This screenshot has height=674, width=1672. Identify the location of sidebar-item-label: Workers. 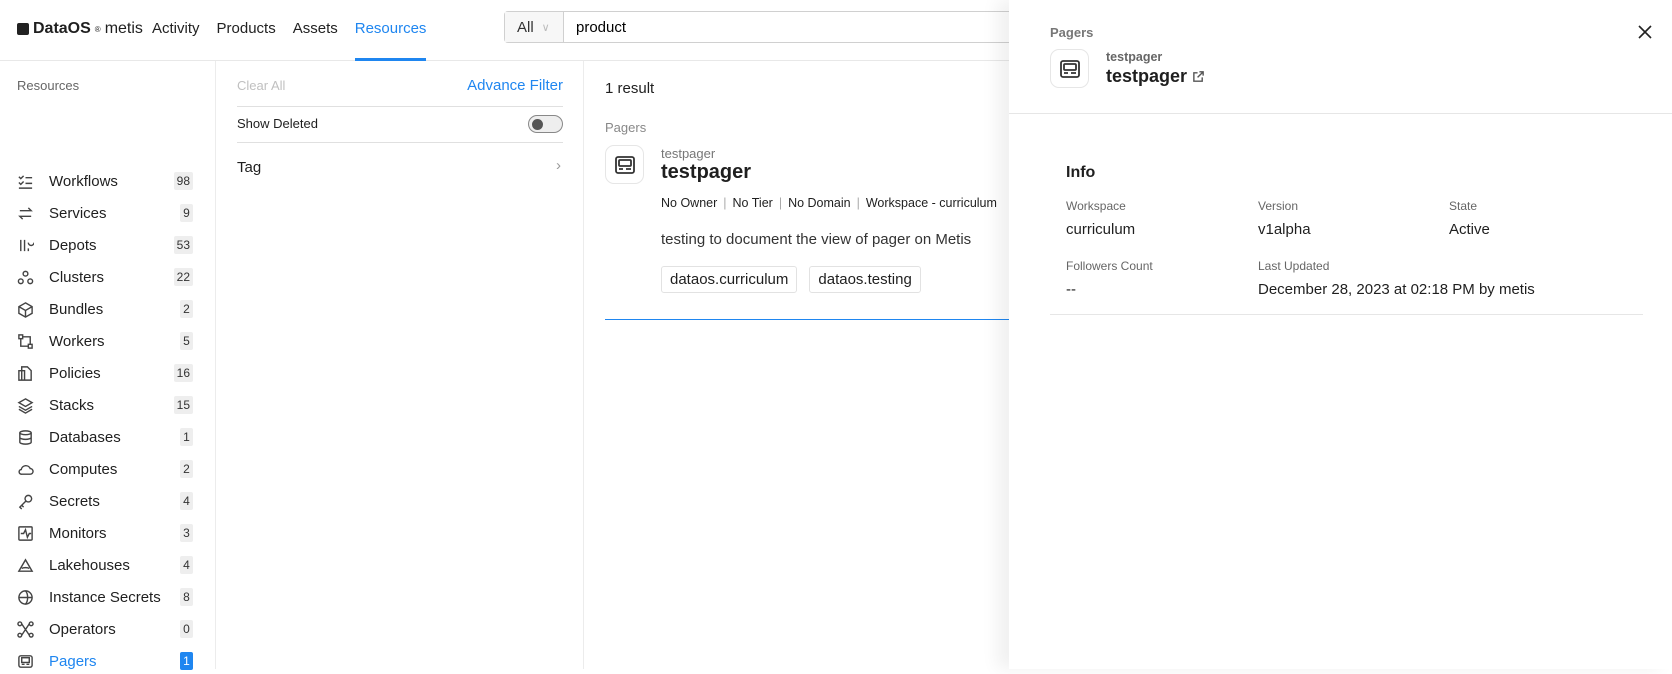
(77, 341).